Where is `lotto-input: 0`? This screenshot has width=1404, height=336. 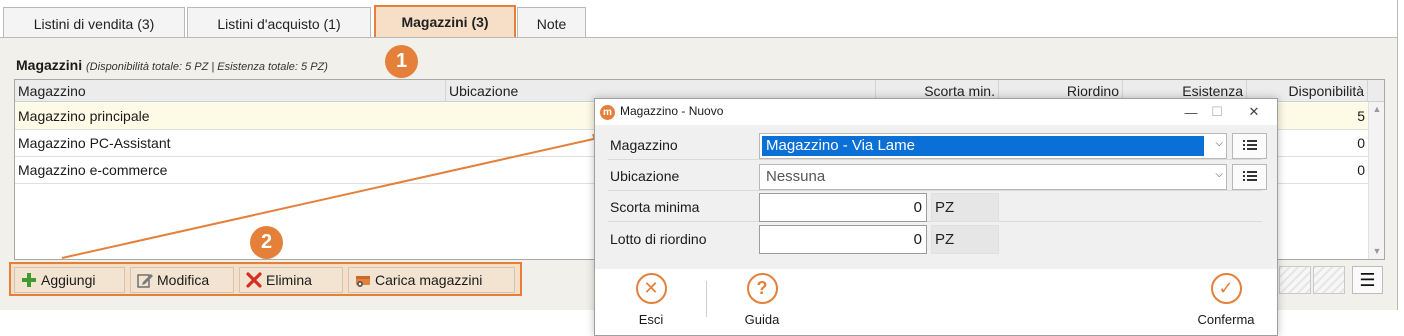
lotto-input: 0 is located at coordinates (843, 239).